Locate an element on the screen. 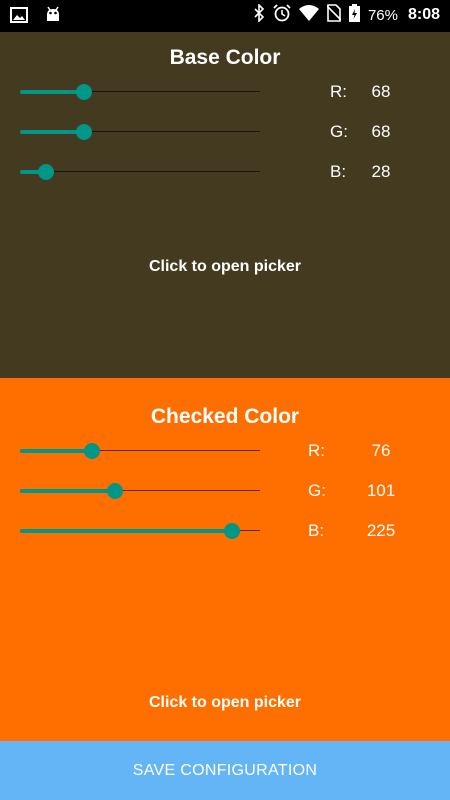 This screenshot has width=450, height=800. checked-green-slider is located at coordinates (140, 491).